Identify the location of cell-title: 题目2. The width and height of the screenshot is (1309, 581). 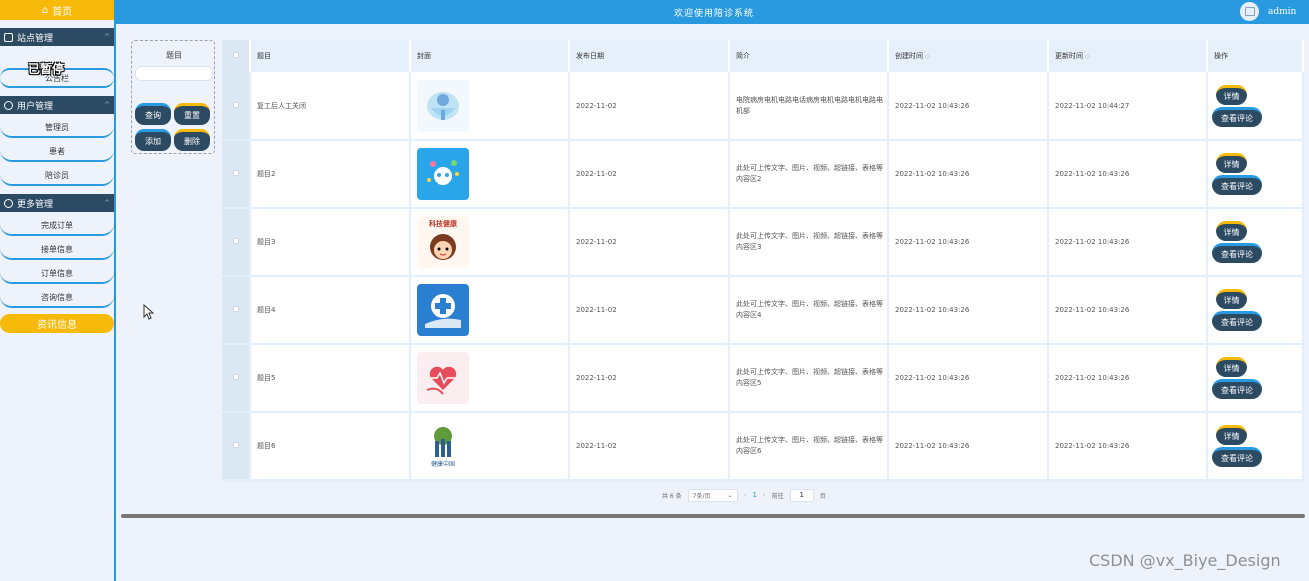
(330, 174).